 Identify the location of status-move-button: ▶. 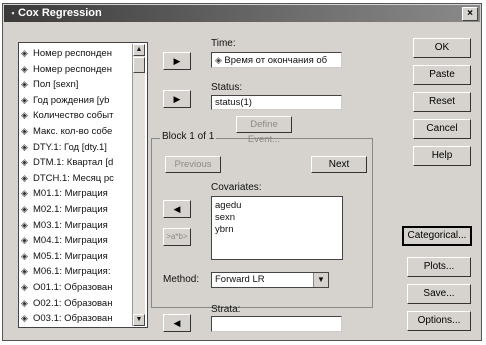
(177, 99).